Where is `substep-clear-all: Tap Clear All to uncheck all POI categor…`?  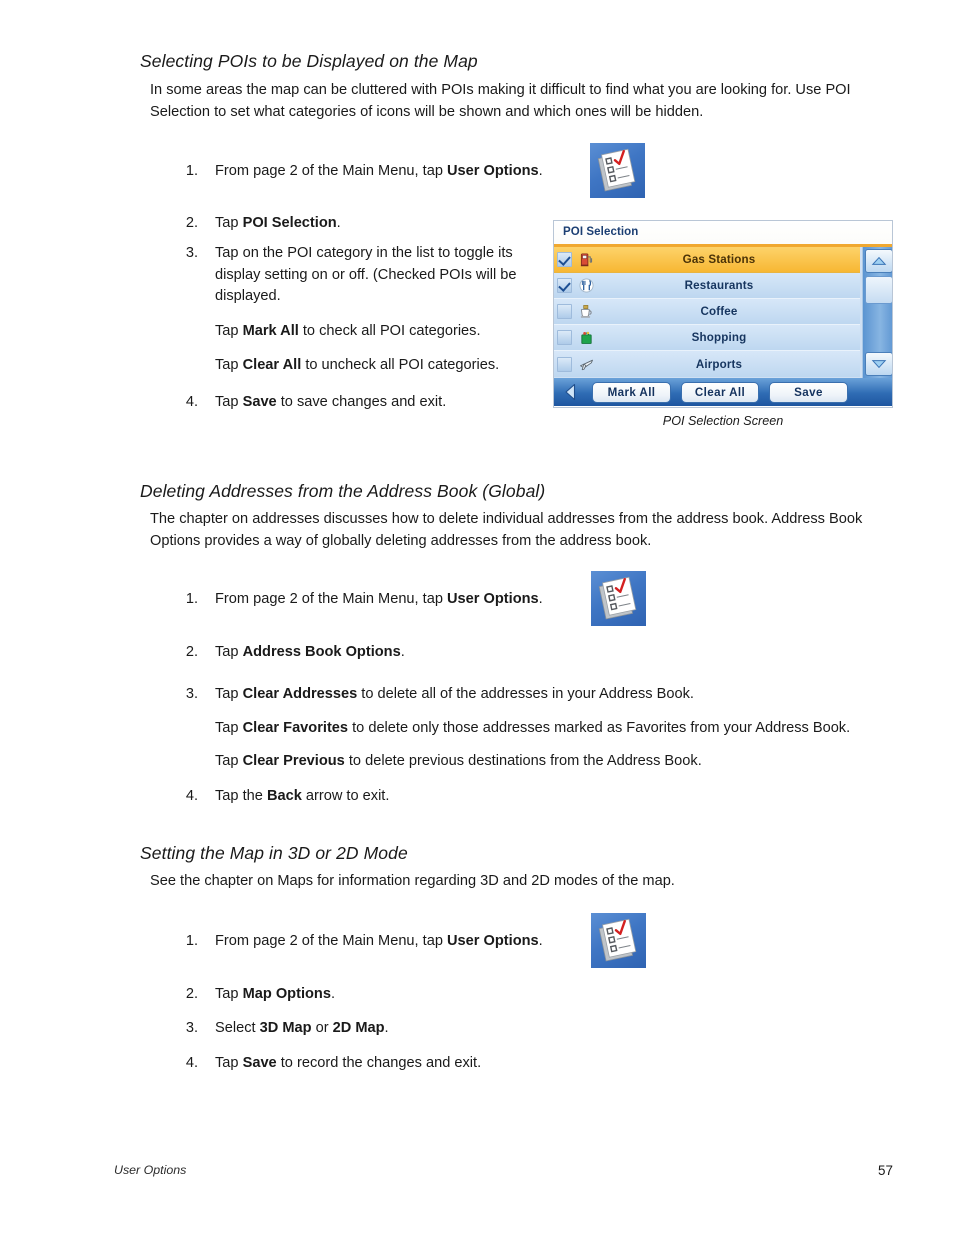
substep-clear-all: Tap Clear All to uncheck all POI categor… is located at coordinates (391, 366).